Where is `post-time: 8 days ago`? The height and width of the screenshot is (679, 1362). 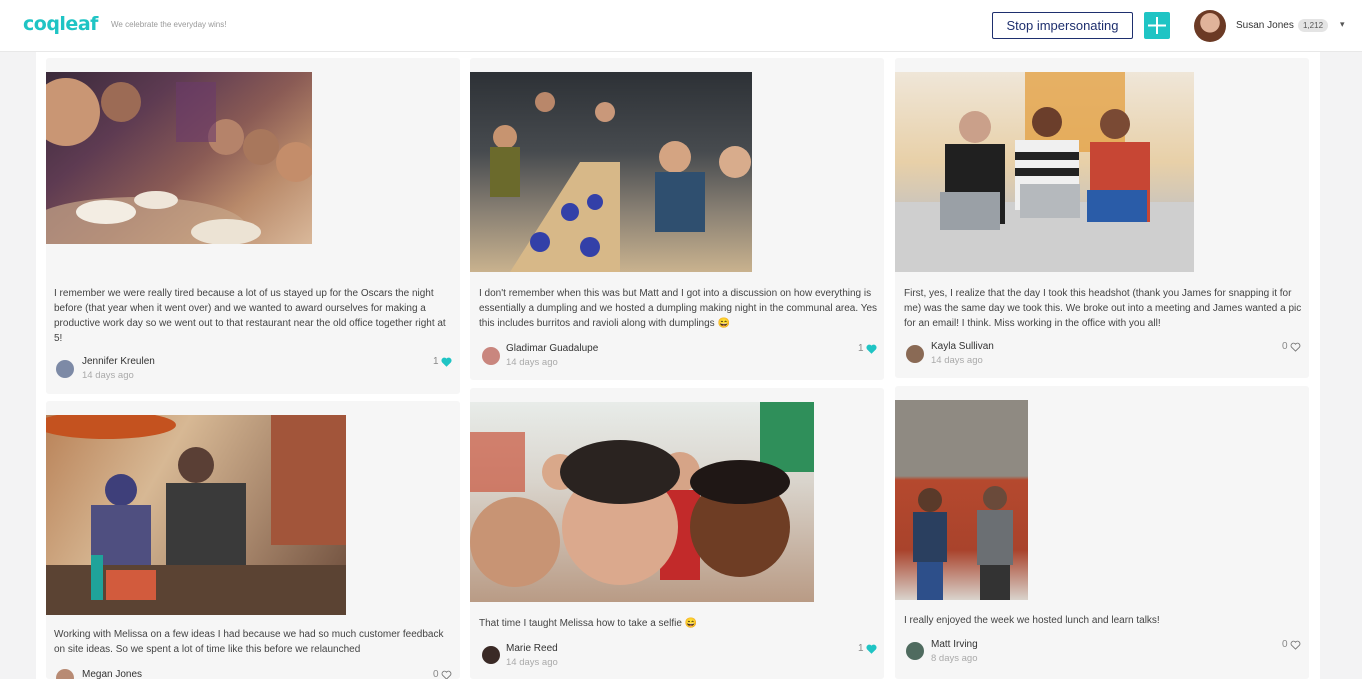
post-time: 8 days ago is located at coordinates (954, 658).